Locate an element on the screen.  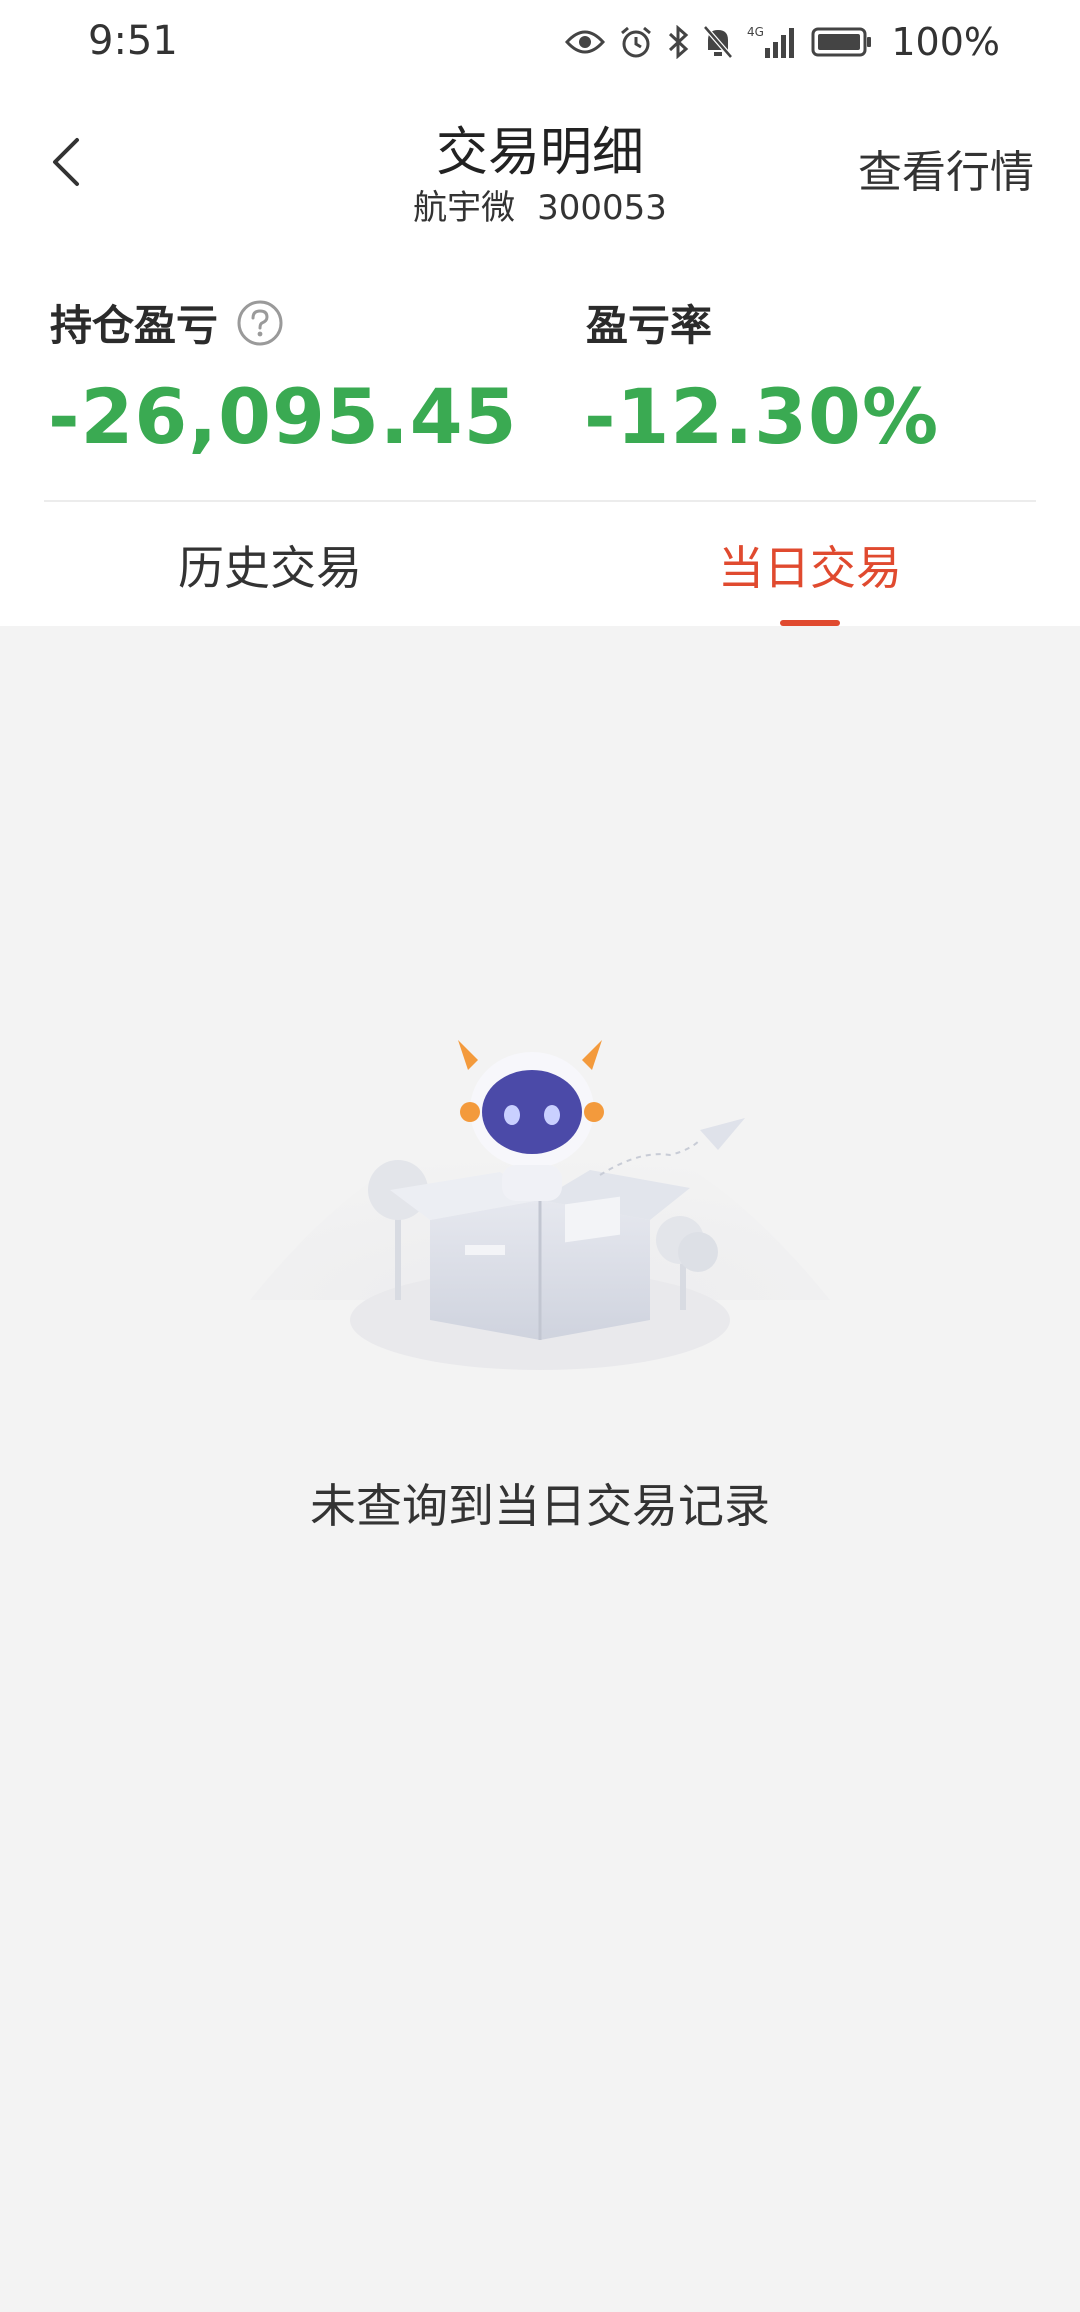
pl-rate-label-text: 盈亏率 is located at coordinates (649, 325).